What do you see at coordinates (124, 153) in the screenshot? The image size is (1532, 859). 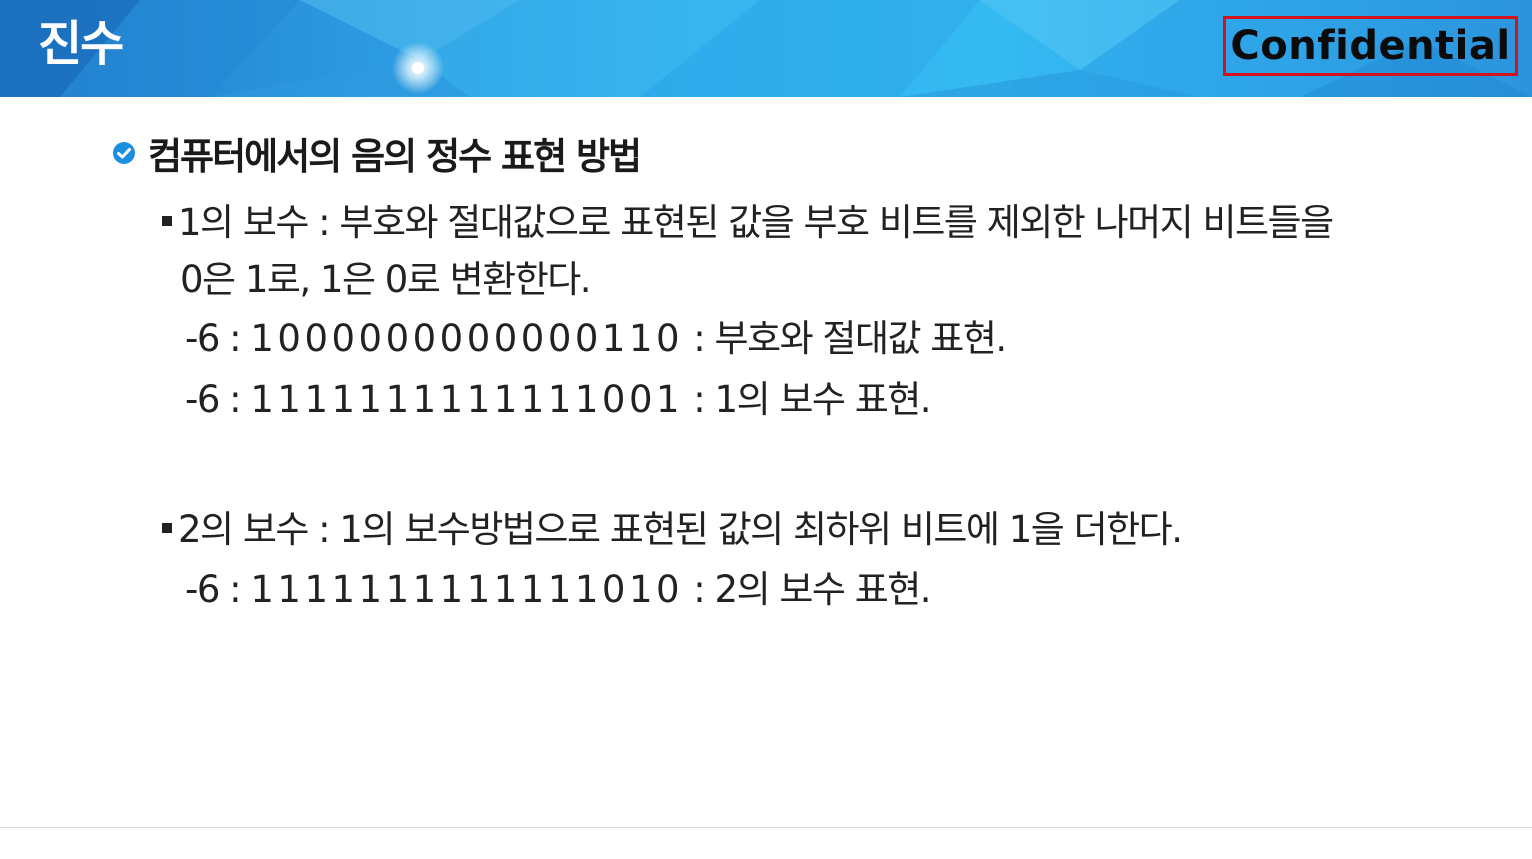 I see `check-circle-icon` at bounding box center [124, 153].